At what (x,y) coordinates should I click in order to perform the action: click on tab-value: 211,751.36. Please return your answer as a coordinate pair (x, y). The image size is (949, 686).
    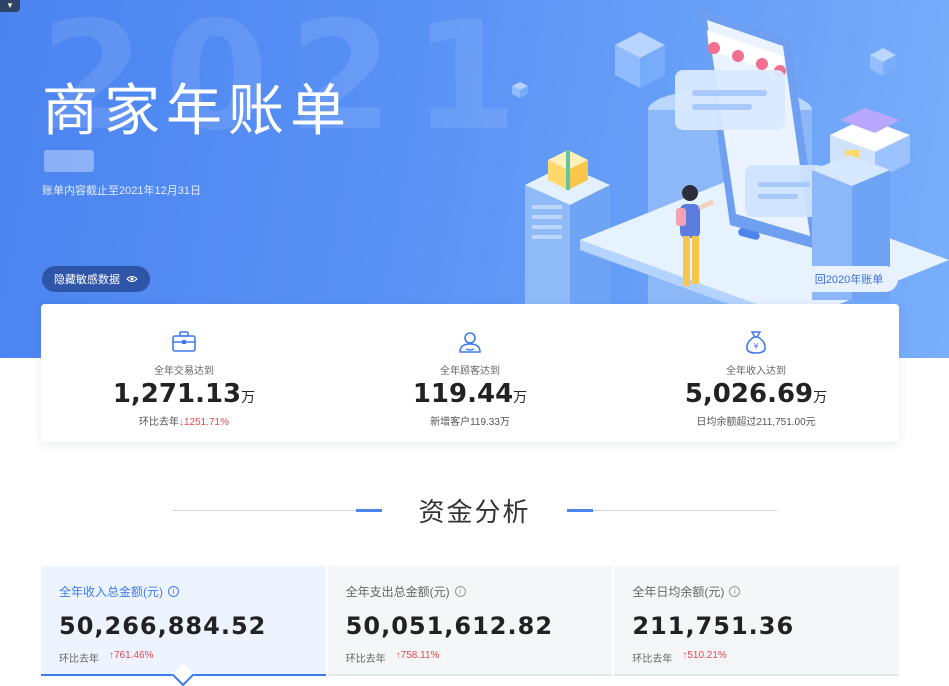
    Looking at the image, I should click on (713, 626).